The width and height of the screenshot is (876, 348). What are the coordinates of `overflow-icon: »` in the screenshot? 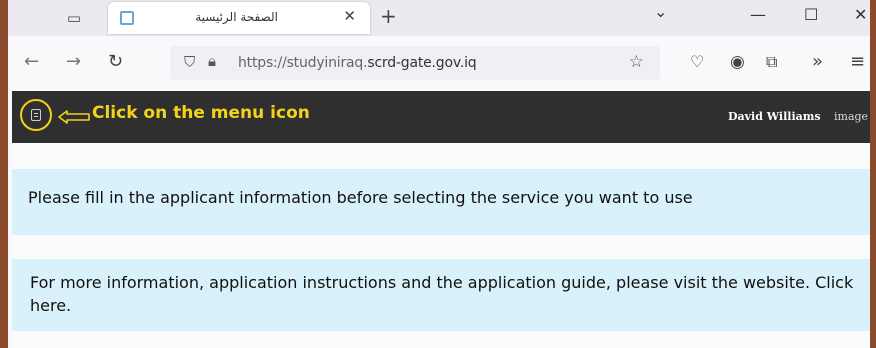 It's located at (817, 62).